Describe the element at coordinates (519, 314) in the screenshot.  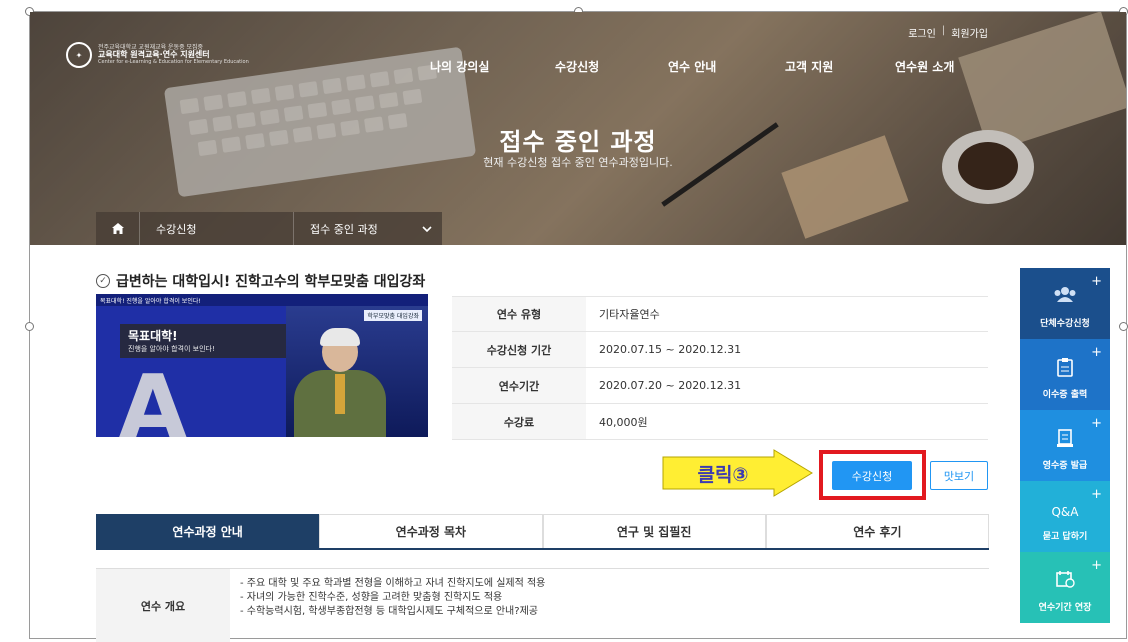
I see `info-label: 연수 유형` at that location.